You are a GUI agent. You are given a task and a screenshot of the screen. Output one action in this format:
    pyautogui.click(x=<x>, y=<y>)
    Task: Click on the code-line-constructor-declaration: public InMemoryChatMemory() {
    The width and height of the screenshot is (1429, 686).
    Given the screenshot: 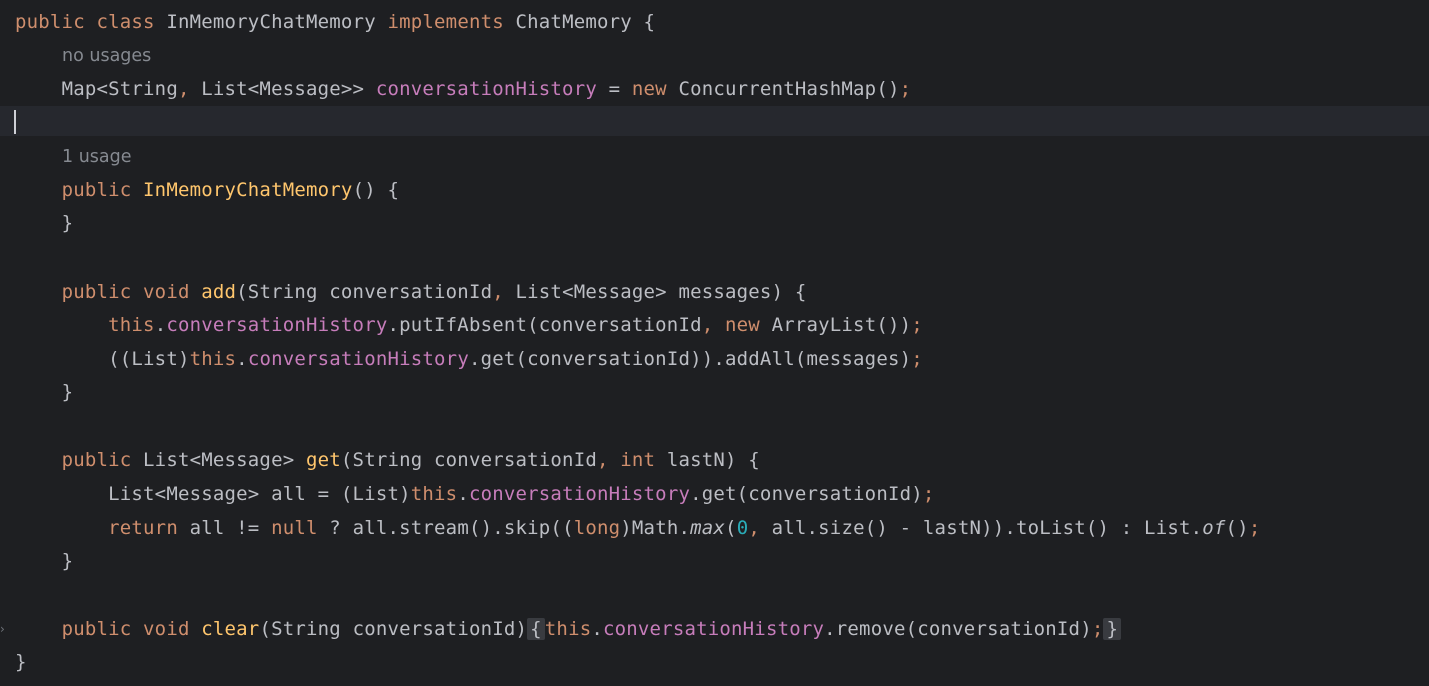 What is the action you would take?
    pyautogui.click(x=714, y=190)
    